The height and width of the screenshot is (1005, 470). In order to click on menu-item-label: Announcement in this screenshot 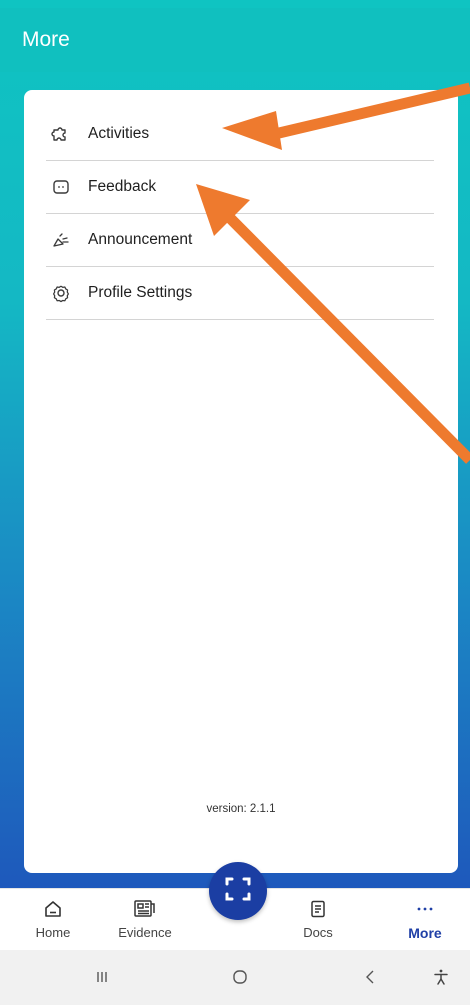, I will do `click(140, 239)`.